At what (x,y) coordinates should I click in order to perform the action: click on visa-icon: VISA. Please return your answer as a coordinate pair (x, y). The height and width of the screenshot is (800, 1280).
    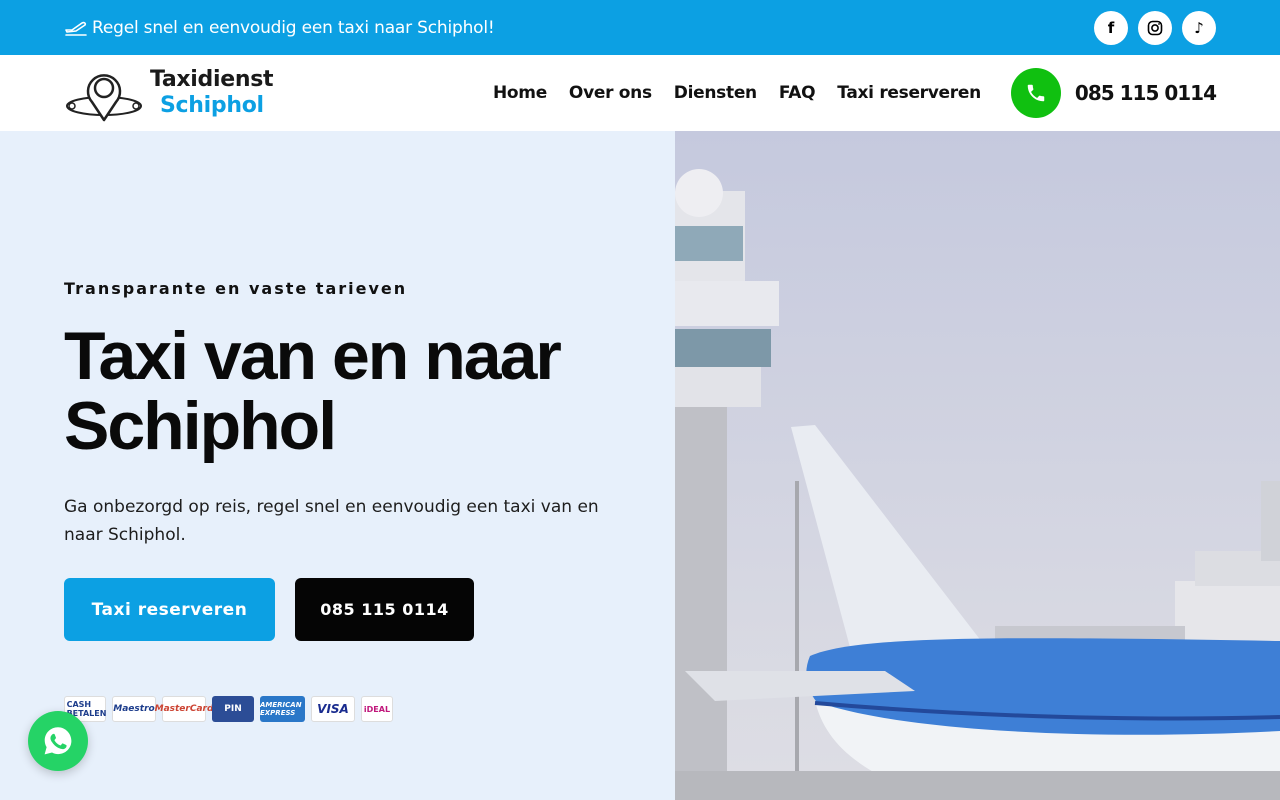
    Looking at the image, I should click on (333, 709).